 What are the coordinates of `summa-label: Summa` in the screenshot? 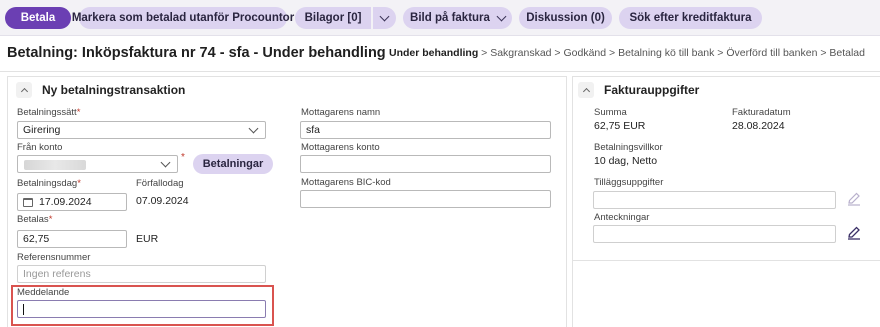 It's located at (610, 112).